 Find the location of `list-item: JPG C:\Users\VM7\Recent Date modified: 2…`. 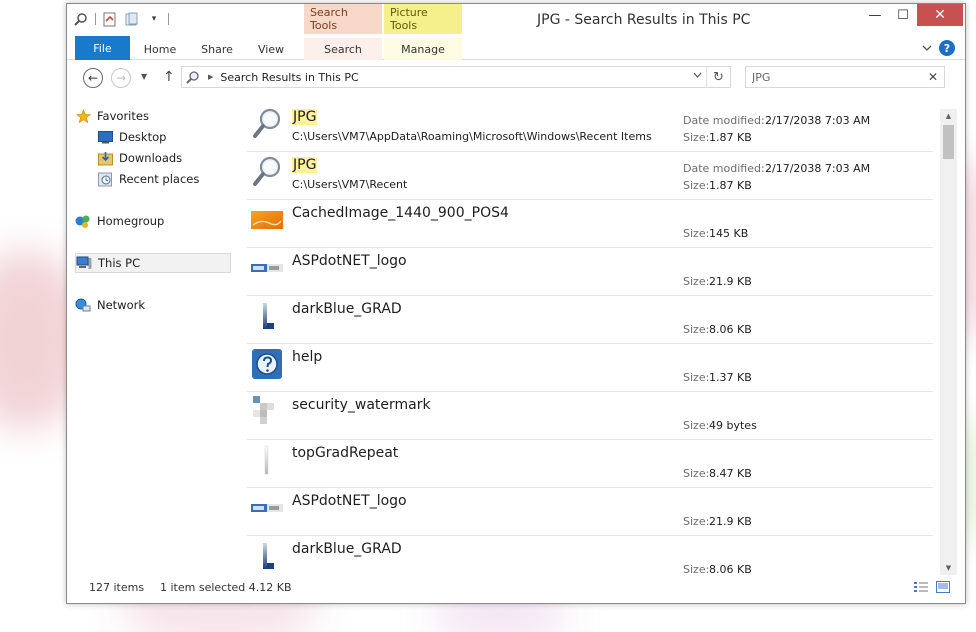

list-item: JPG C:\Users\VM7\Recent Date modified: 2… is located at coordinates (590, 176).